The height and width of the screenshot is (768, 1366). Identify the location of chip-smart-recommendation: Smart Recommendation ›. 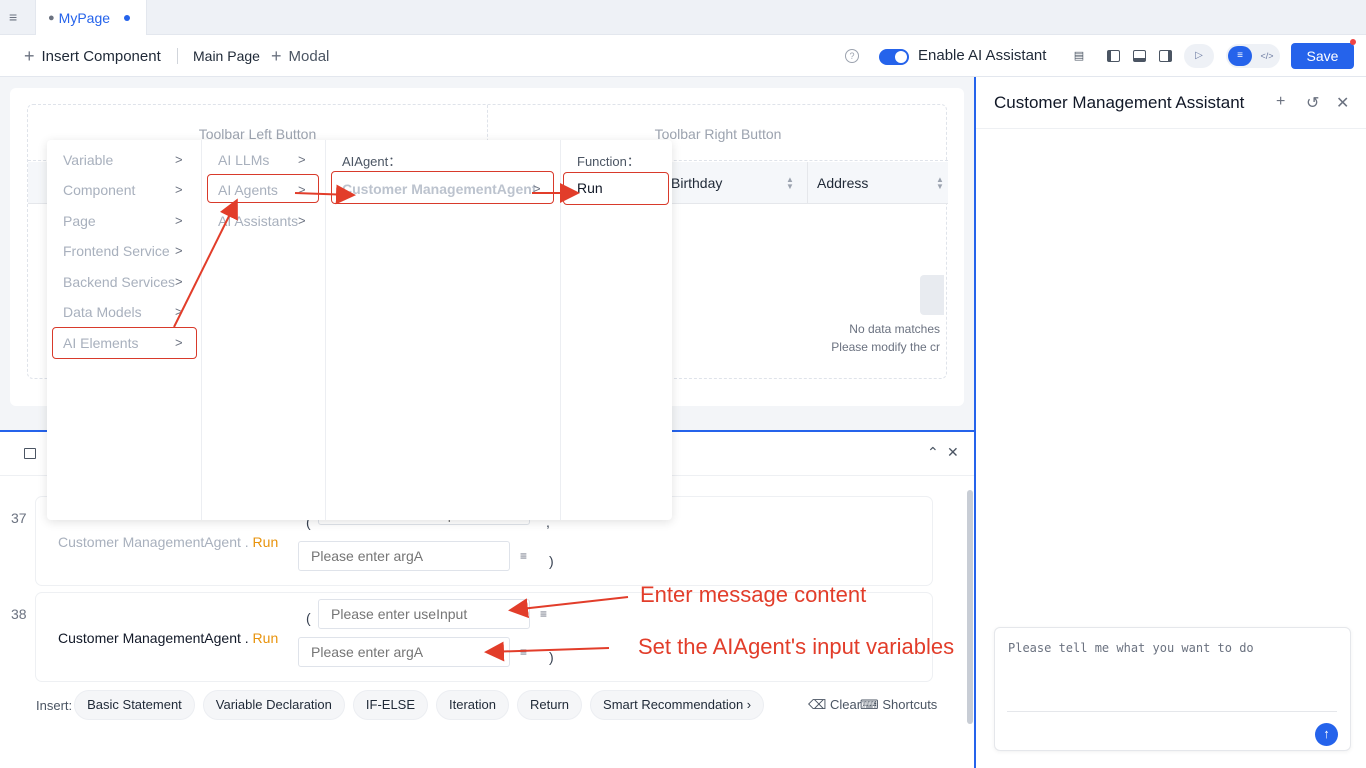
(677, 705).